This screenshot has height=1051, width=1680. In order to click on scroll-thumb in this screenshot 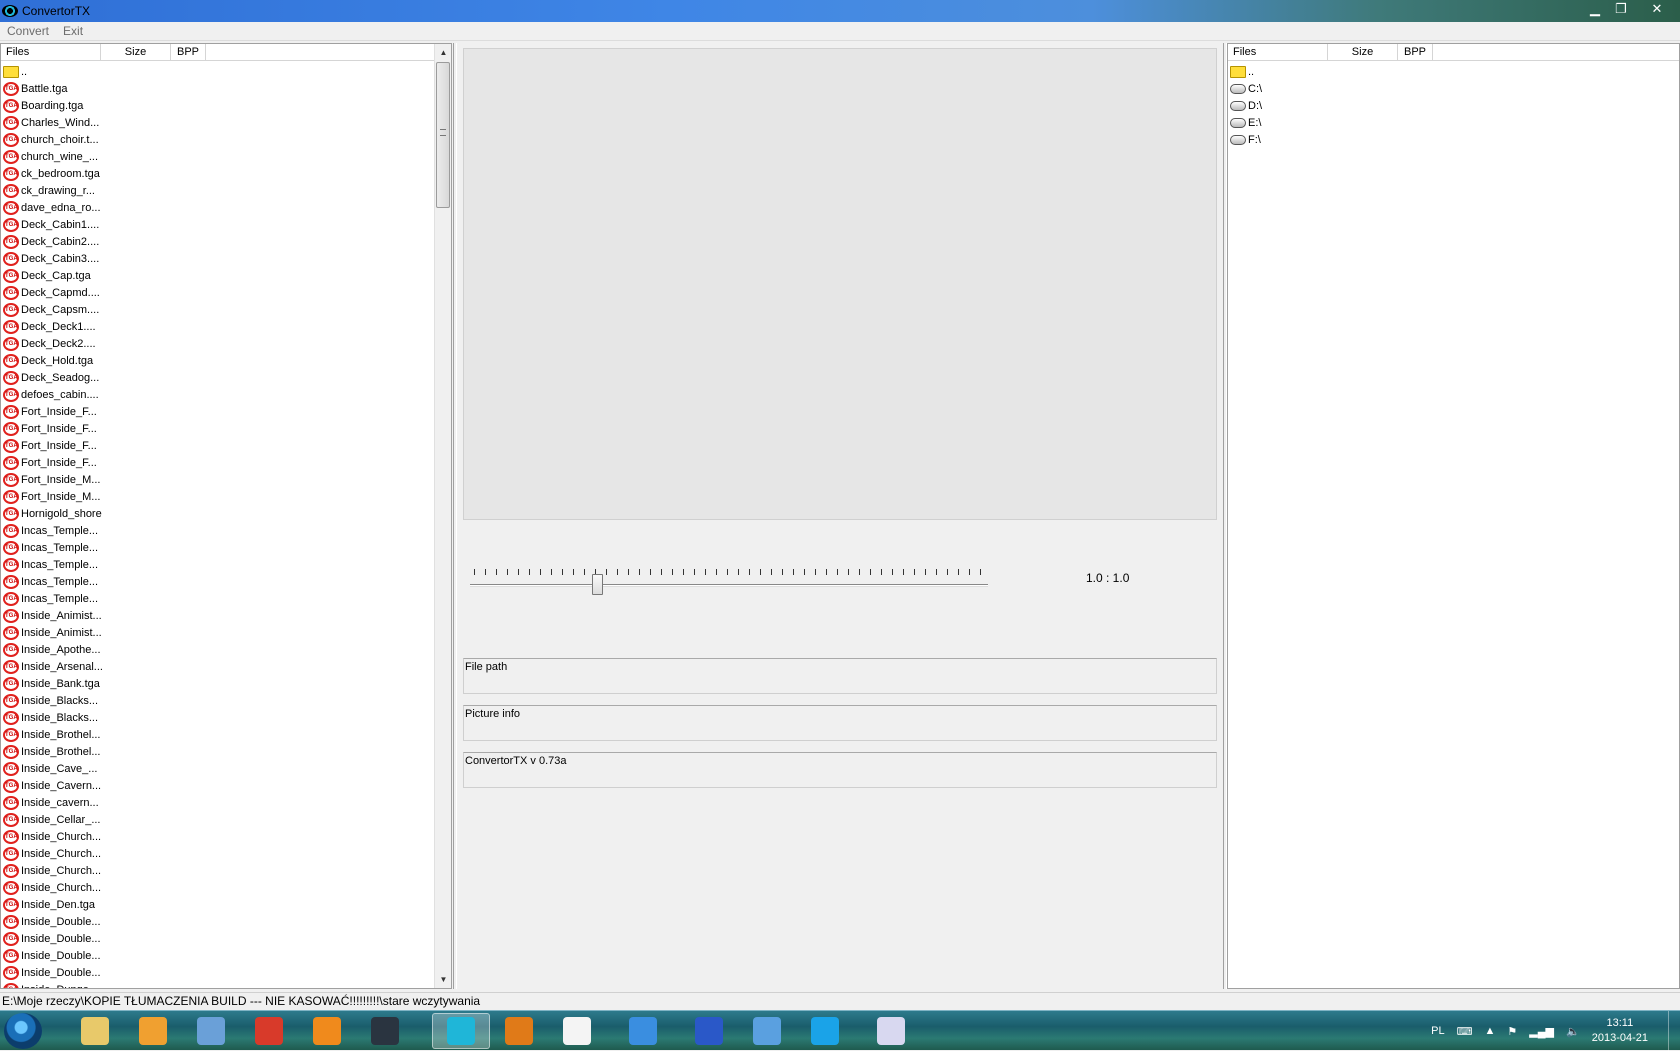, I will do `click(443, 135)`.